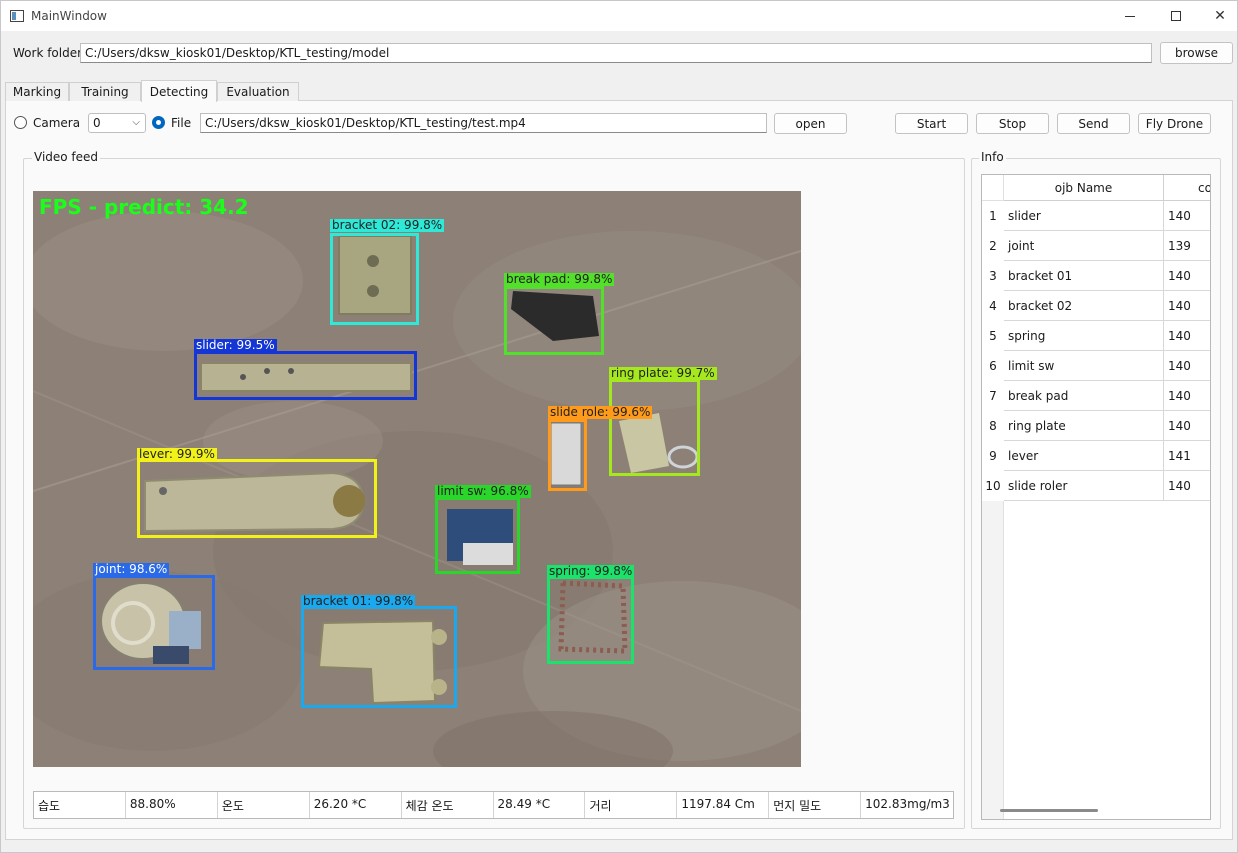 The height and width of the screenshot is (853, 1238). Describe the element at coordinates (591, 571) in the screenshot. I see `detection-label-spring: spring: 99.8%` at that location.